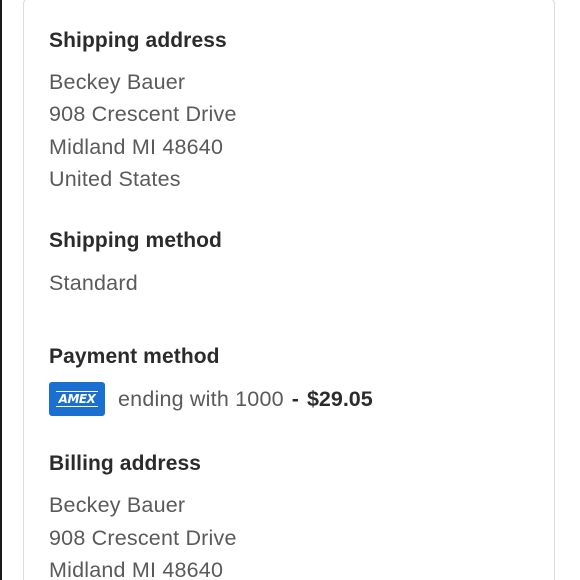 This screenshot has width=580, height=580. I want to click on payment-method-row: AMEX ending with 1000 - $29.05, so click(211, 399).